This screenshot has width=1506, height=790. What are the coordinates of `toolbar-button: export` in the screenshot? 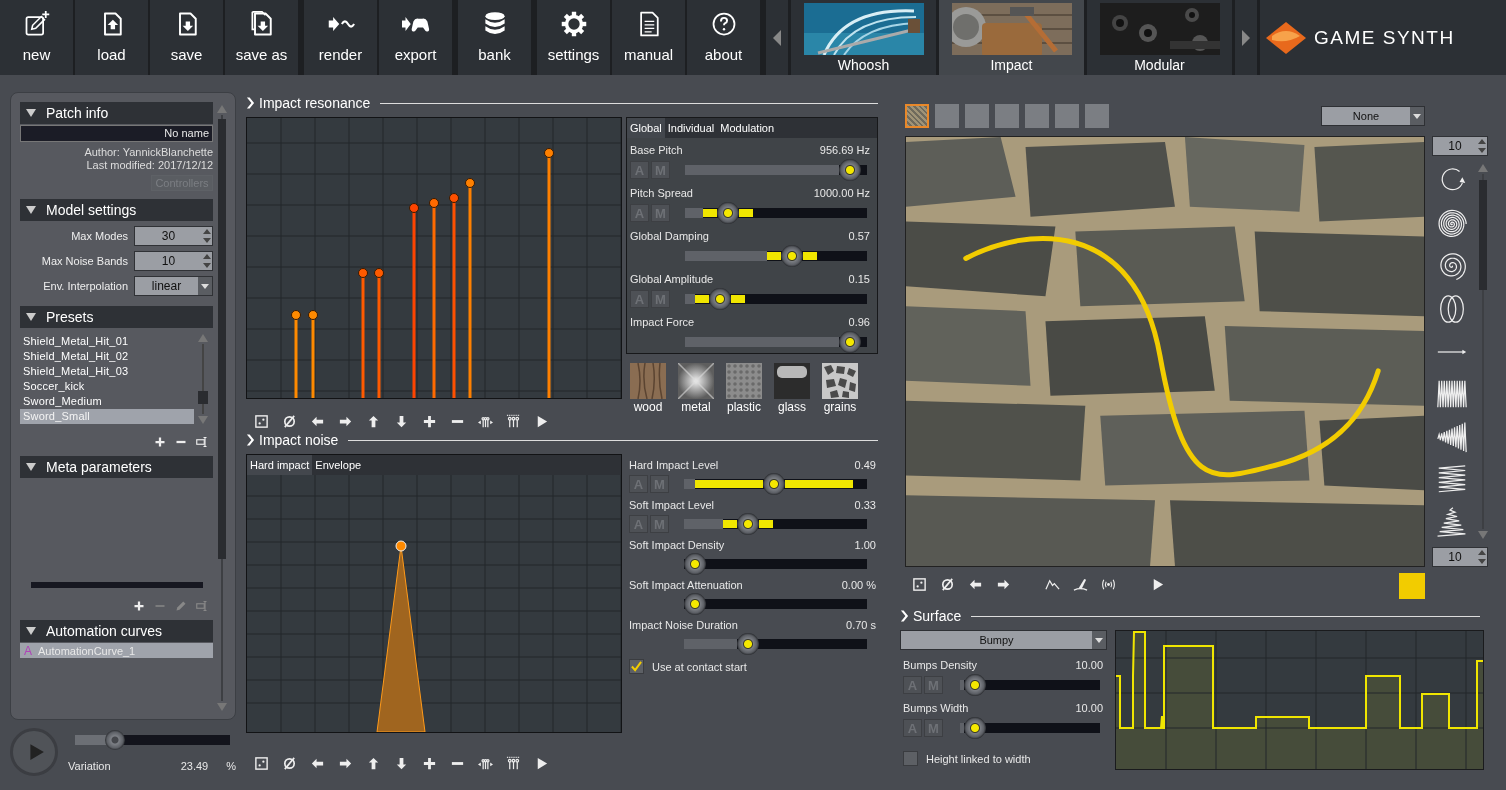 It's located at (415, 37).